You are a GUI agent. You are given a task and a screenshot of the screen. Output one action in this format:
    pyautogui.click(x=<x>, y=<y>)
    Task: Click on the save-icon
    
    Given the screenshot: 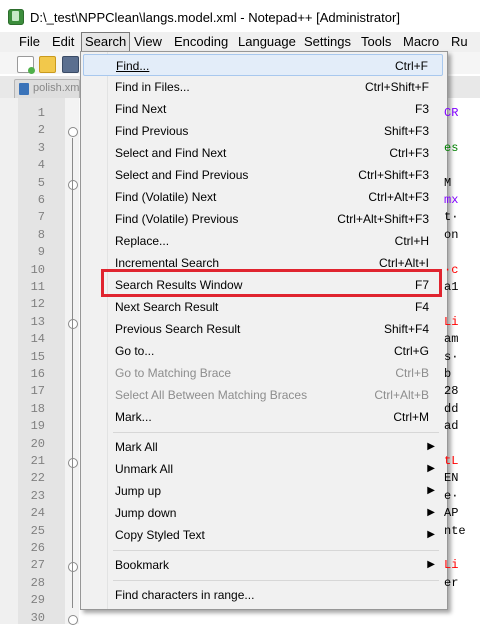 What is the action you would take?
    pyautogui.click(x=70, y=64)
    